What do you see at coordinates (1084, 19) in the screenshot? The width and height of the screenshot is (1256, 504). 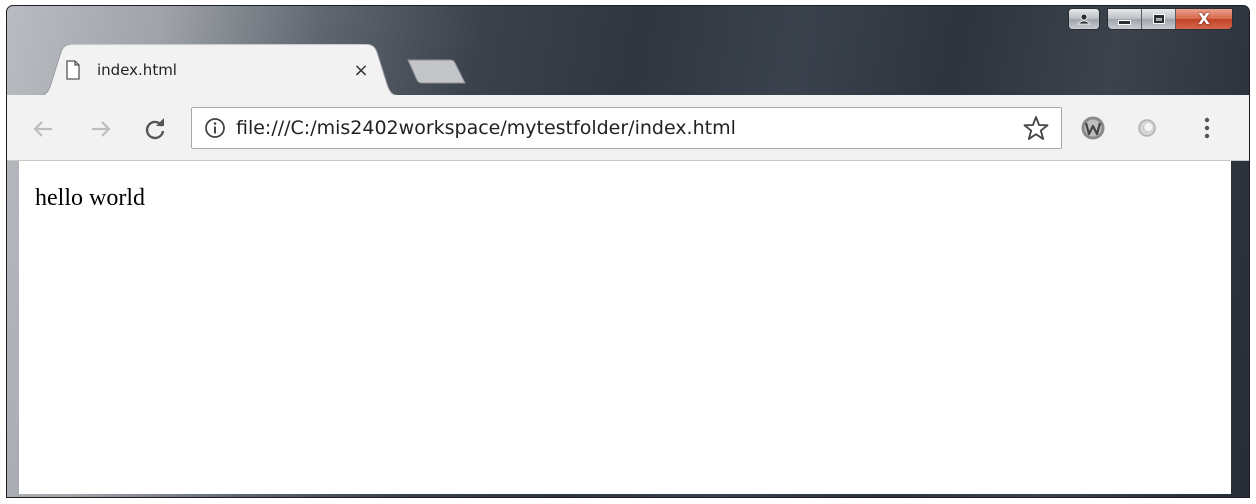 I see `user-icon` at bounding box center [1084, 19].